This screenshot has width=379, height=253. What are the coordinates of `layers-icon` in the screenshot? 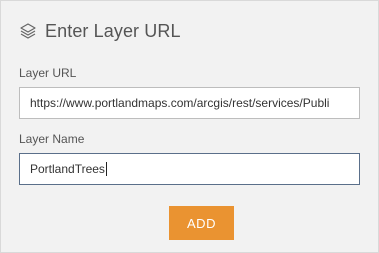 It's located at (28, 31).